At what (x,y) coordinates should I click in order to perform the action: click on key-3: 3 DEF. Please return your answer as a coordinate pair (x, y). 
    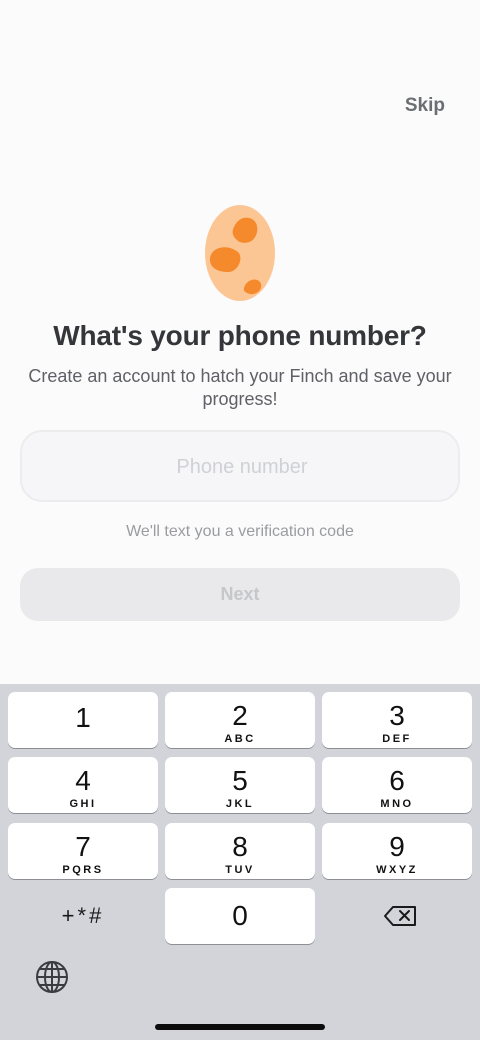
    Looking at the image, I should click on (397, 720).